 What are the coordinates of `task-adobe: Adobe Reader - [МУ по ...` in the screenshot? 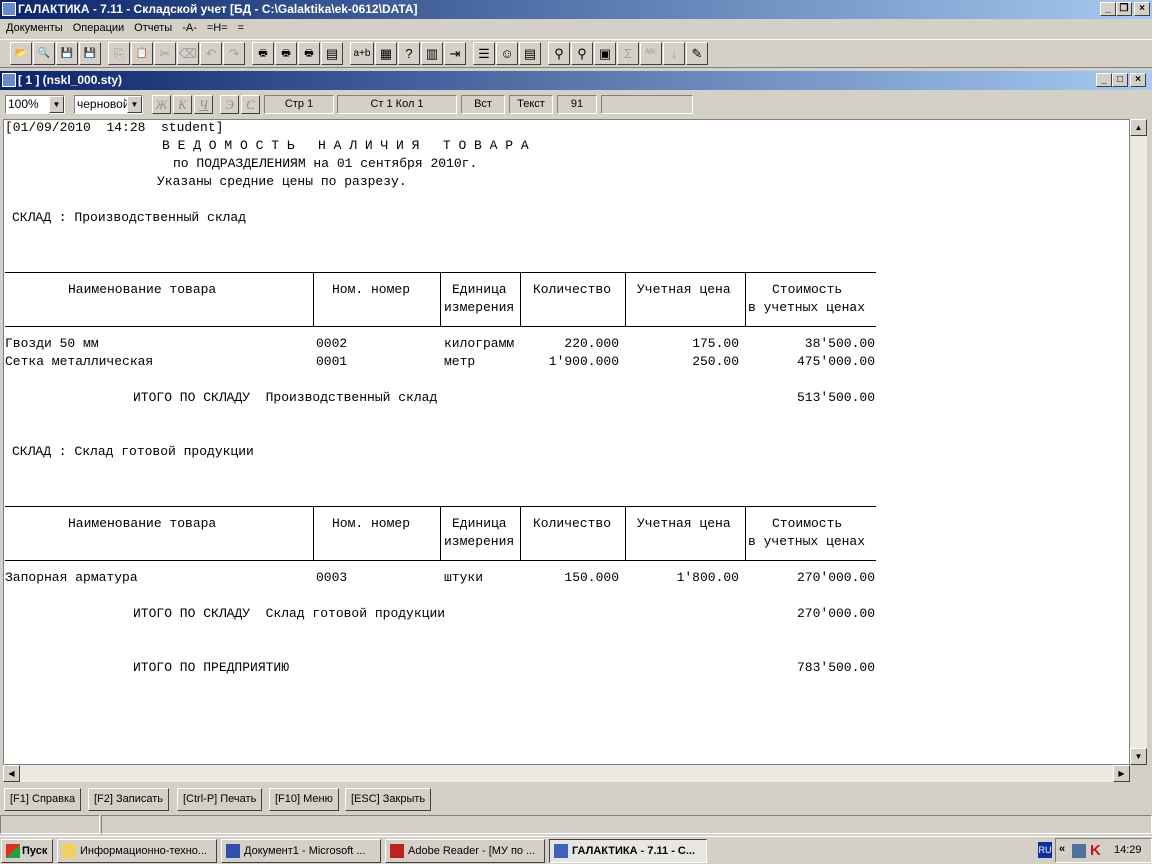 It's located at (465, 851).